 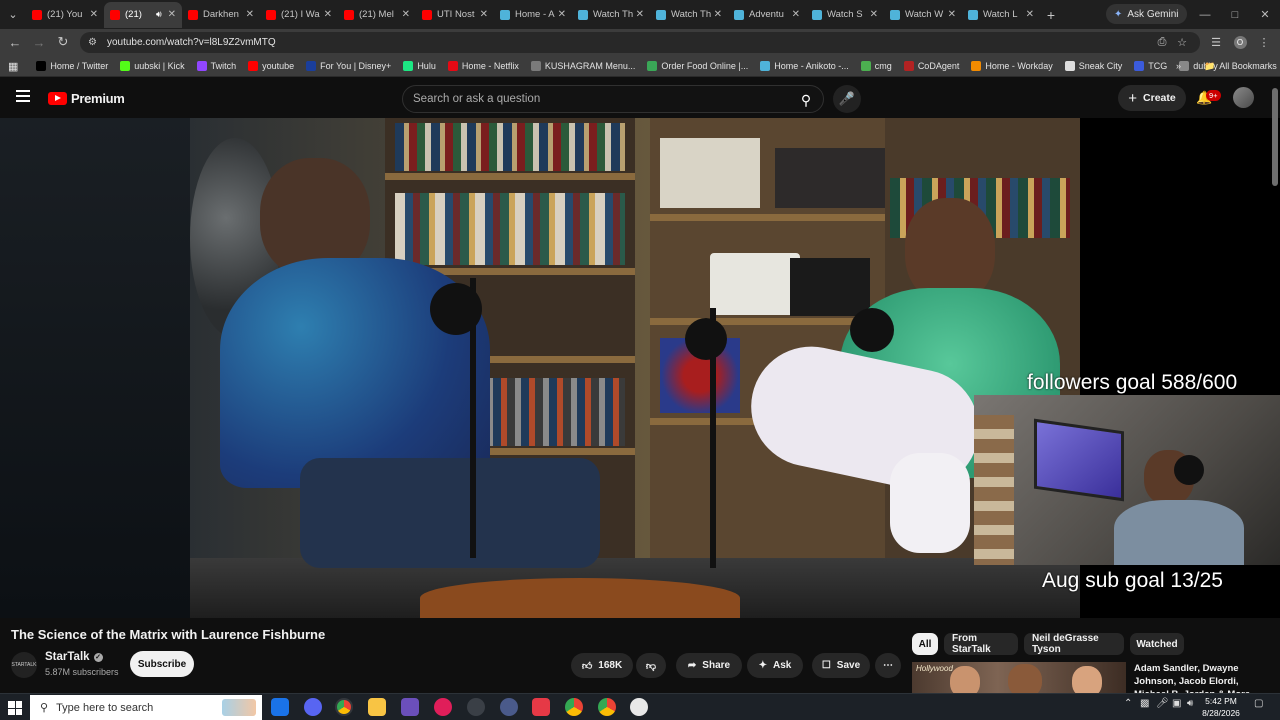 I want to click on reload-icon: ↻, so click(x=63, y=42).